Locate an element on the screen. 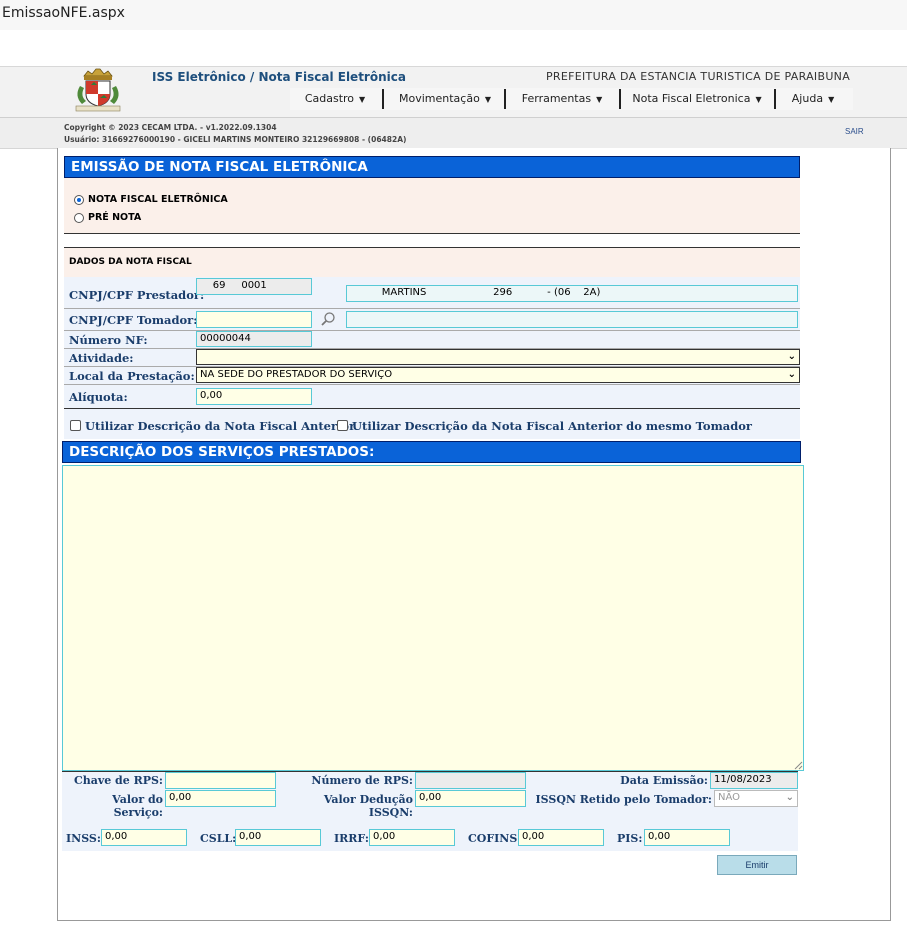 The width and height of the screenshot is (907, 940). prestador-label: CNPJ/CPF Prestador: is located at coordinates (137, 295).